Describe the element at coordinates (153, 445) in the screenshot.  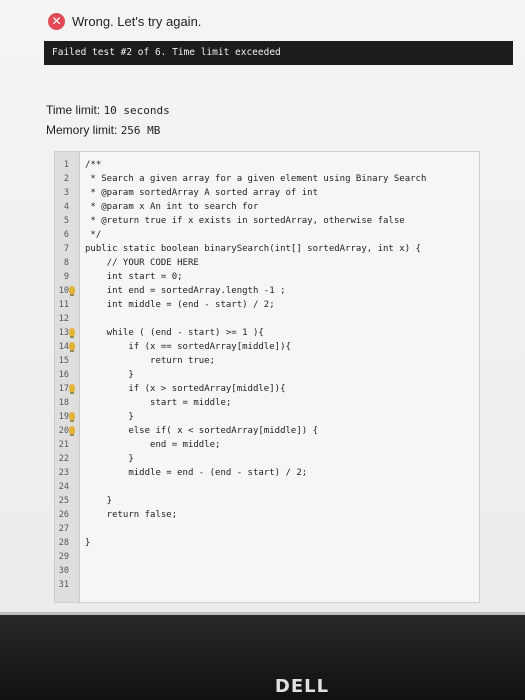
I see `code-text: end = middle;` at that location.